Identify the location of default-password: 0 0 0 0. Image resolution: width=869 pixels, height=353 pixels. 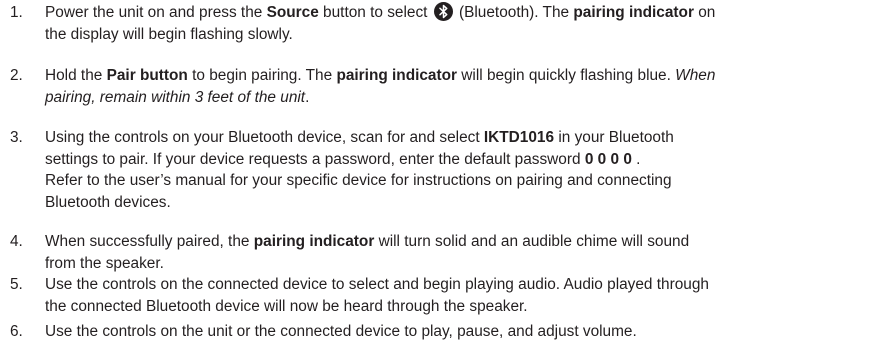
(608, 159).